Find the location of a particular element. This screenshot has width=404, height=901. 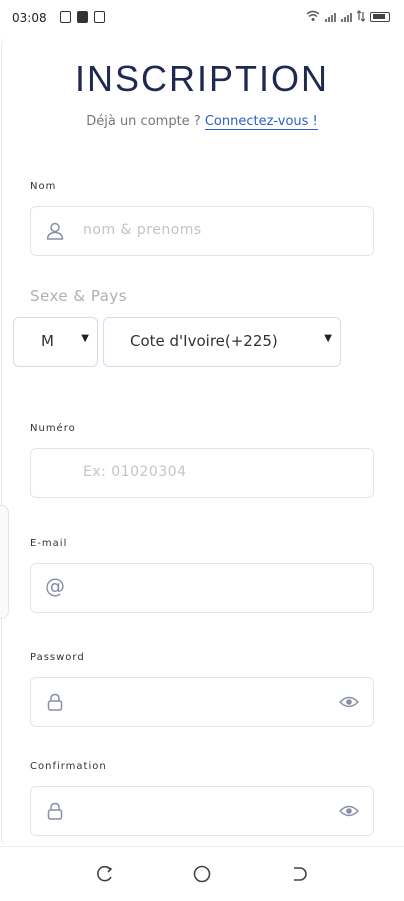

confirmation-input is located at coordinates (202, 811).